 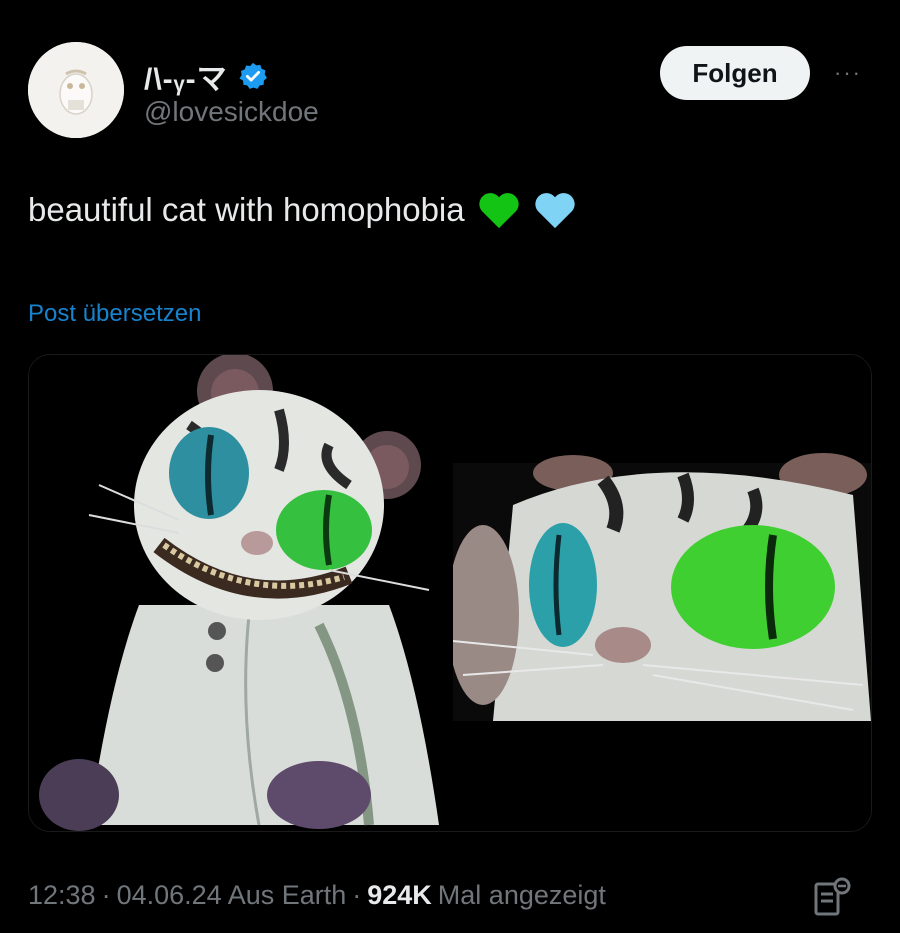 I want to click on more-options-icon: ···, so click(x=848, y=73).